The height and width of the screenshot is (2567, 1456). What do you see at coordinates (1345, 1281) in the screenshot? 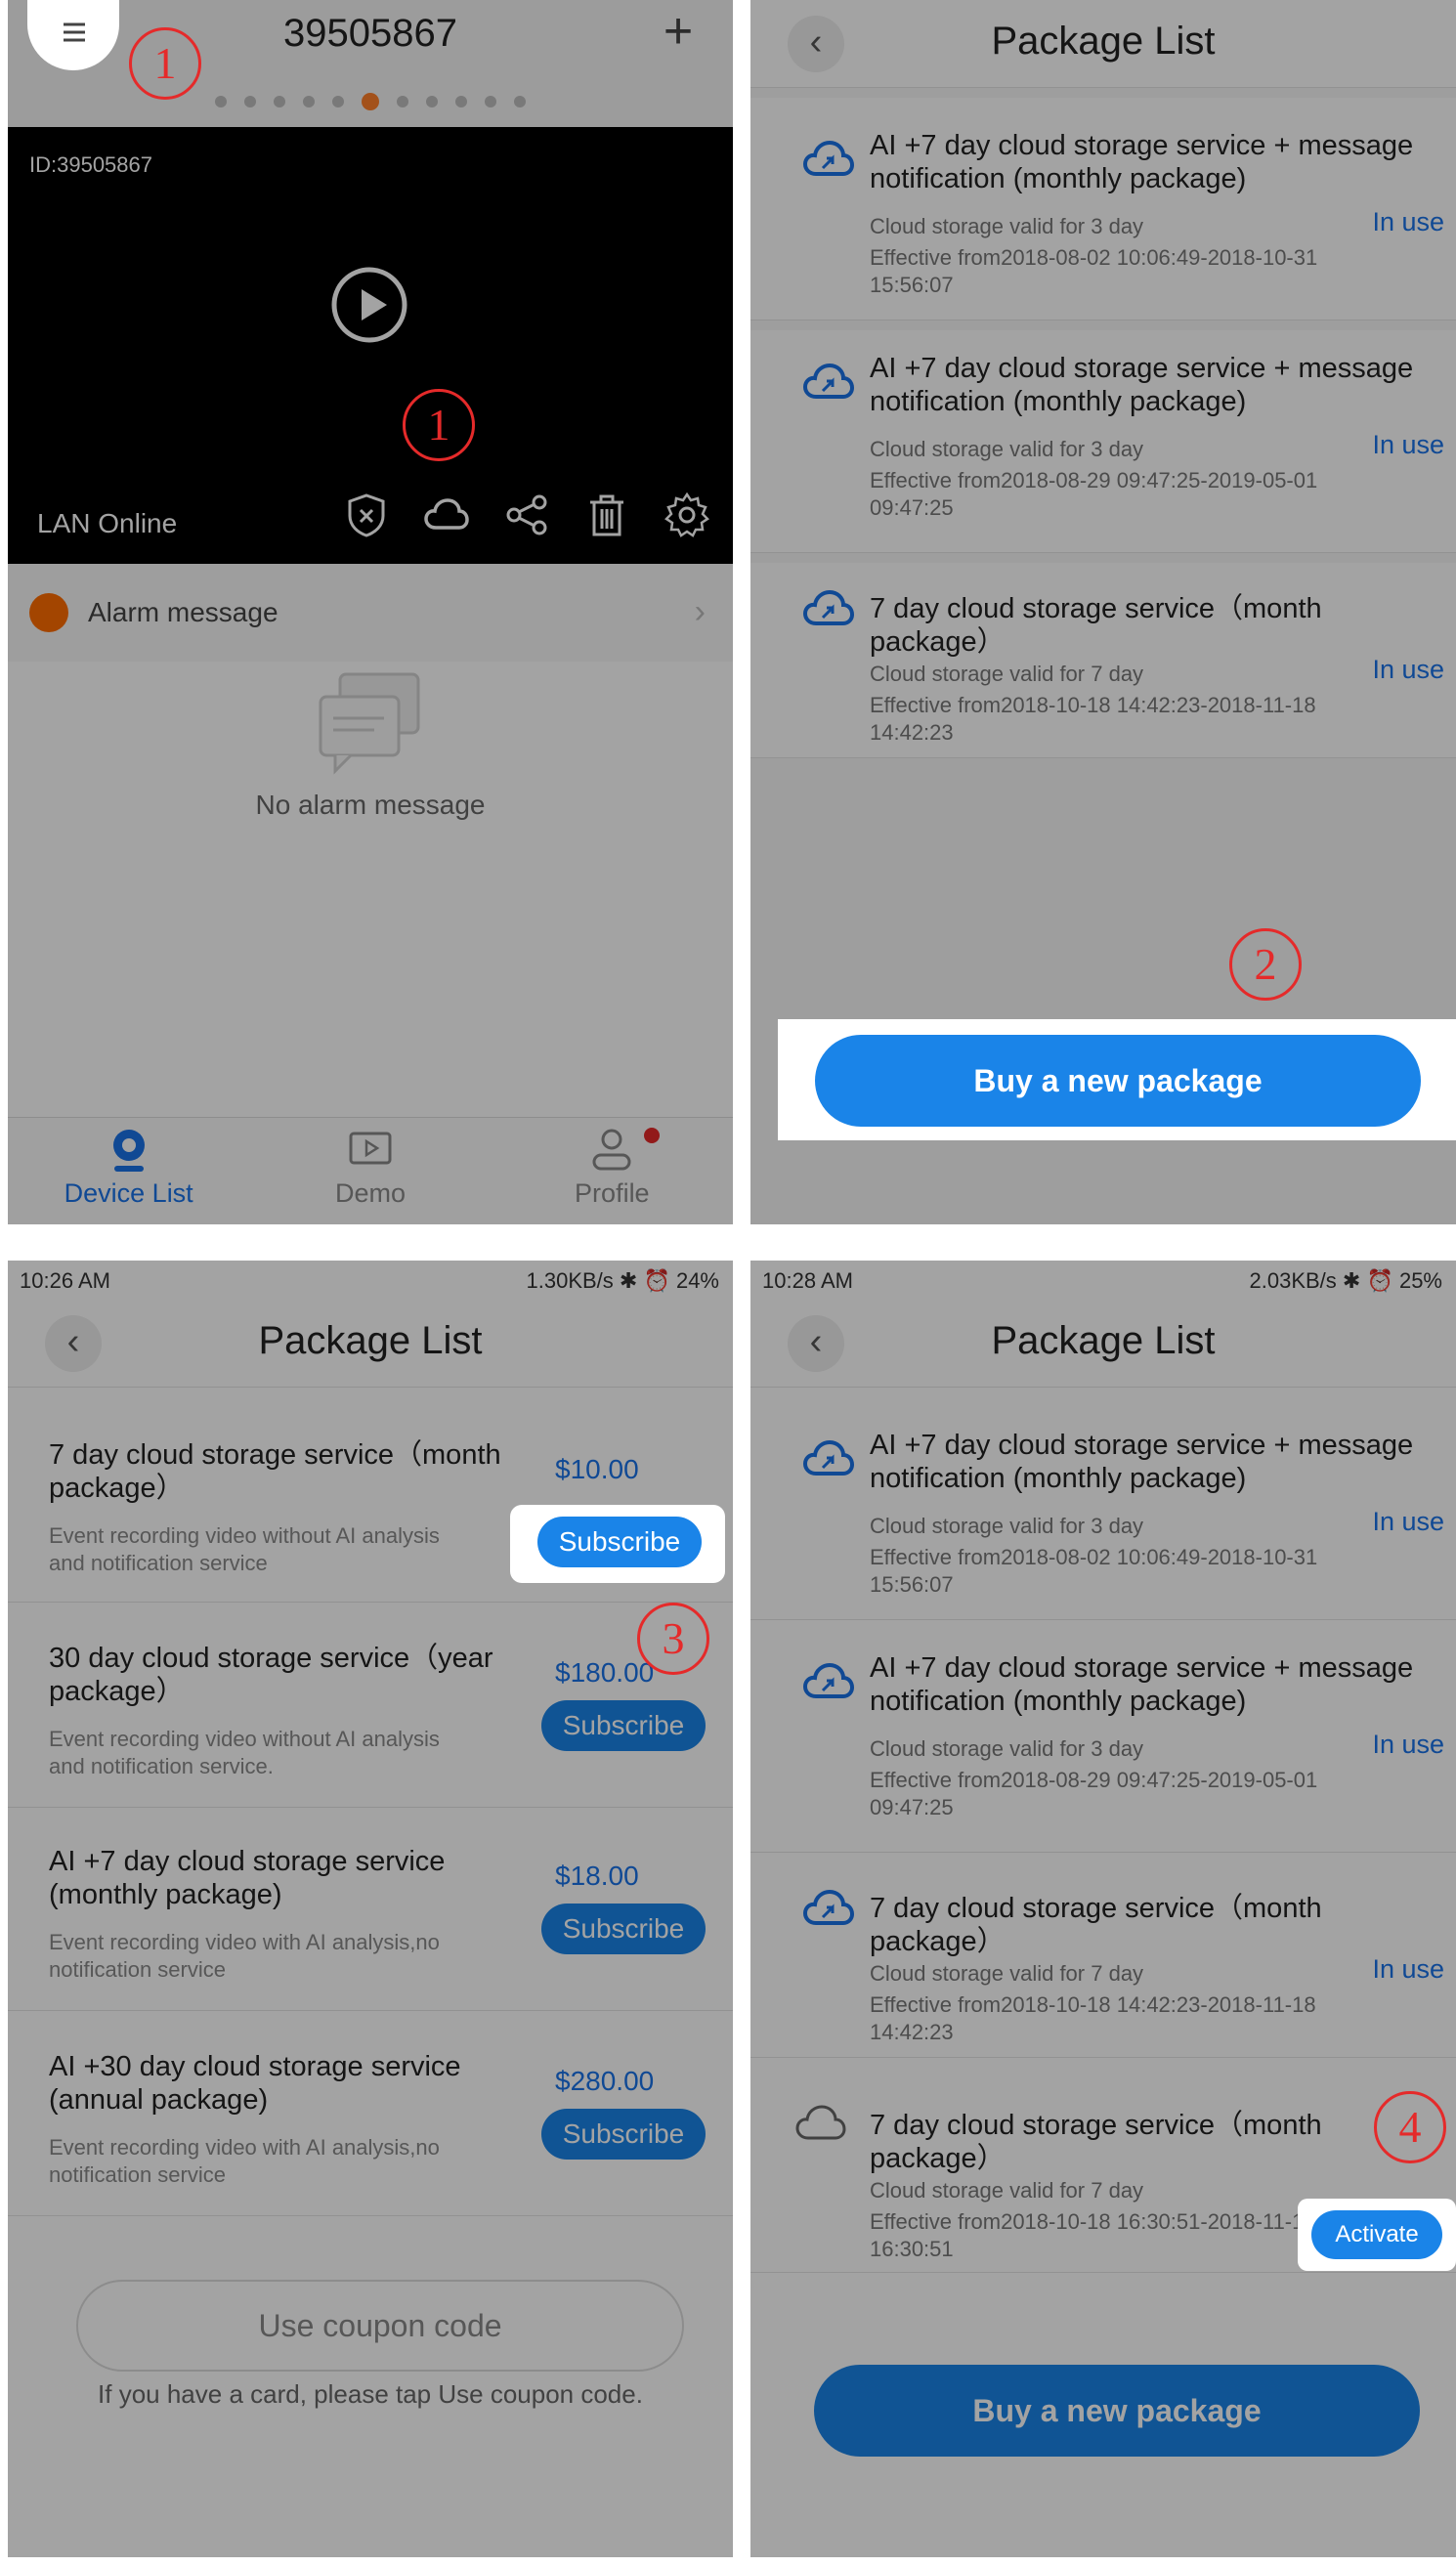
I see `status-icons: 2.03KB/s ✱ ⏰ 25%` at bounding box center [1345, 1281].